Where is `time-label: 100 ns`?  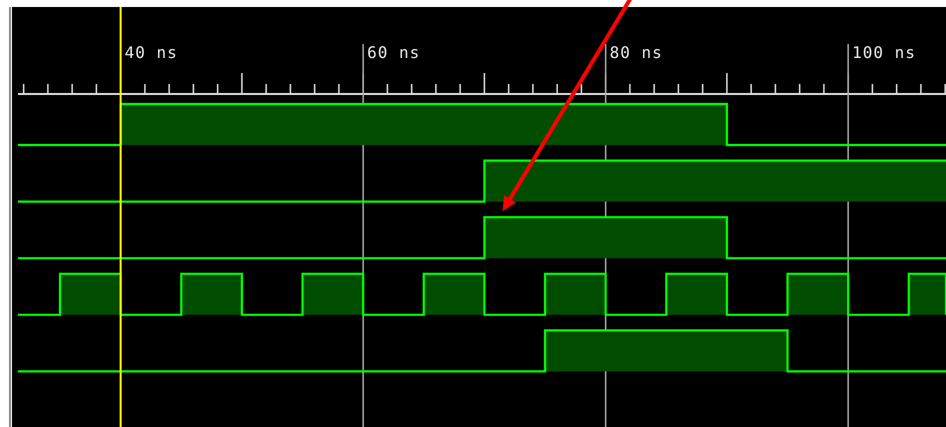 time-label: 100 ns is located at coordinates (884, 52).